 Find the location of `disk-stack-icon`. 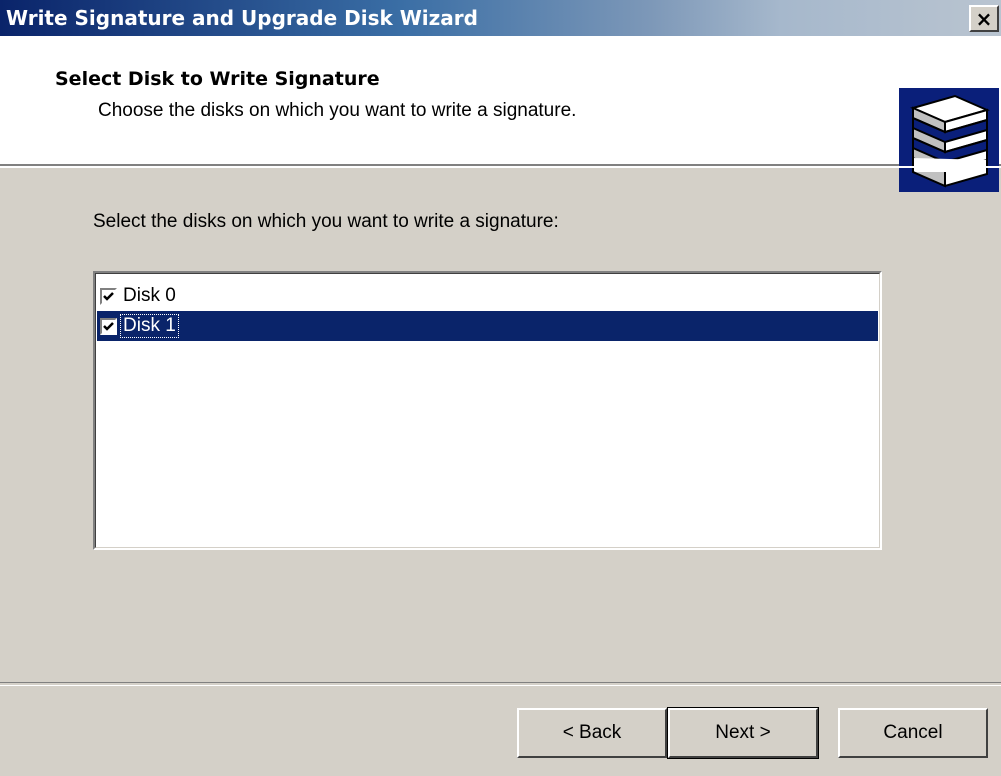

disk-stack-icon is located at coordinates (949, 140).